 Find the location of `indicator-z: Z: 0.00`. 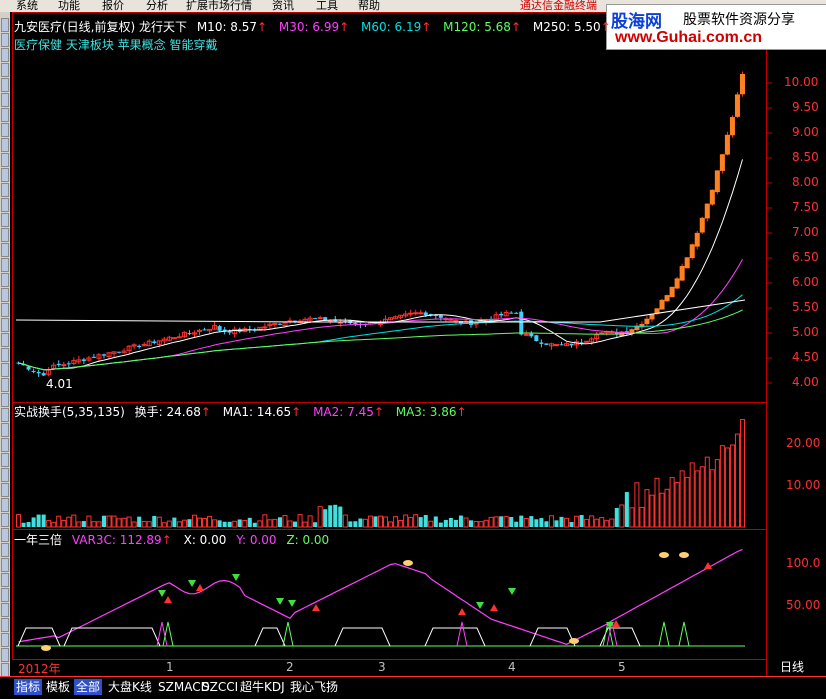

indicator-z: Z: 0.00 is located at coordinates (308, 540).